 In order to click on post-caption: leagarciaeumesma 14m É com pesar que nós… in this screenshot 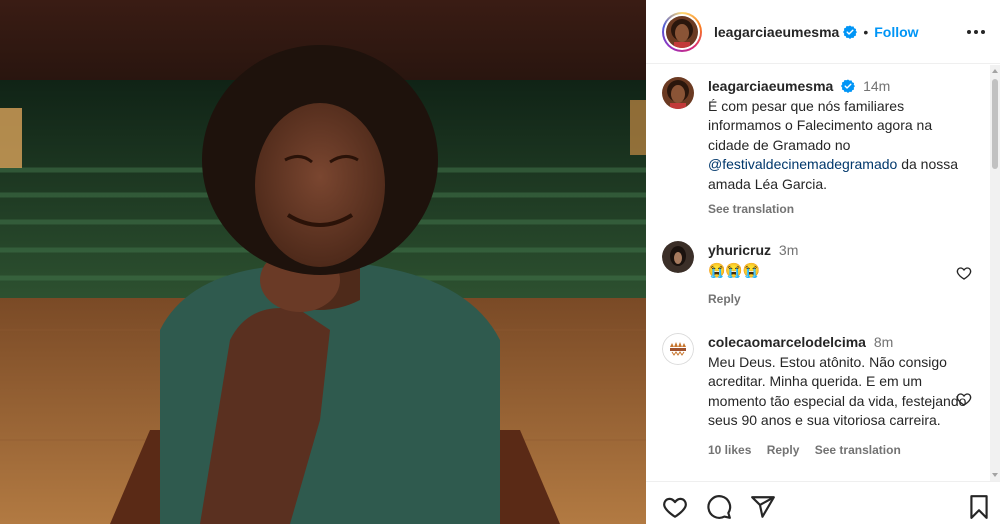, I will do `click(822, 157)`.